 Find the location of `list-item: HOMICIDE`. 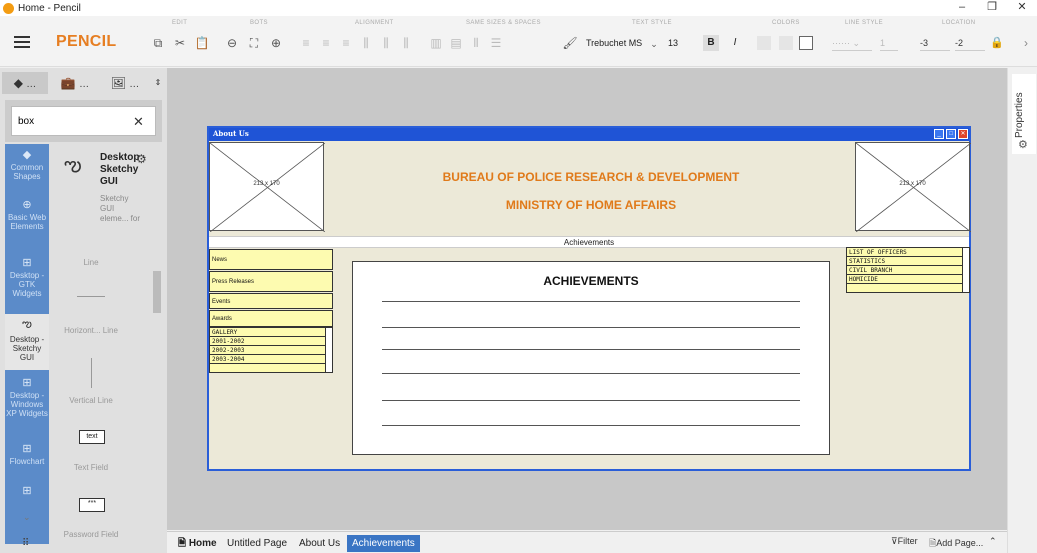

list-item: HOMICIDE is located at coordinates (908, 279).